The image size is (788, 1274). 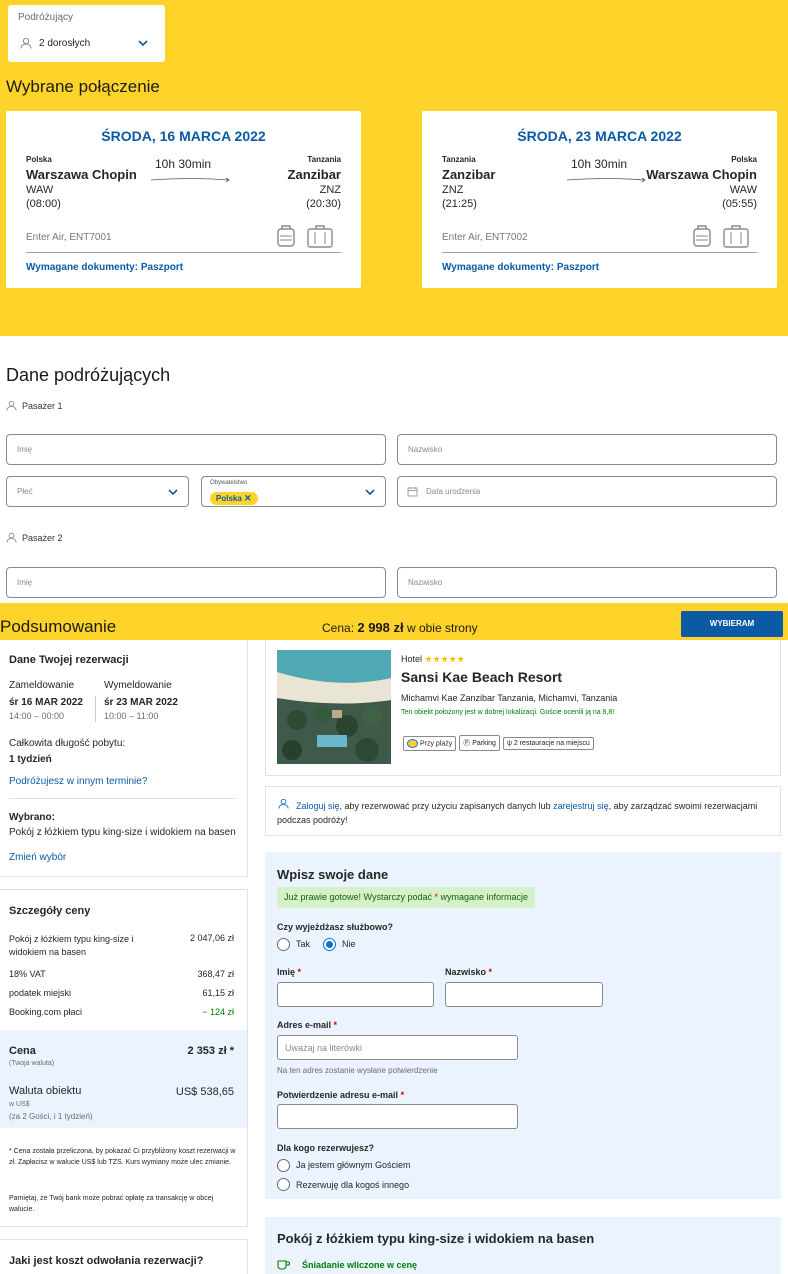 I want to click on other-dates-link: Podróżujesz w innym terminie?, so click(x=78, y=781).